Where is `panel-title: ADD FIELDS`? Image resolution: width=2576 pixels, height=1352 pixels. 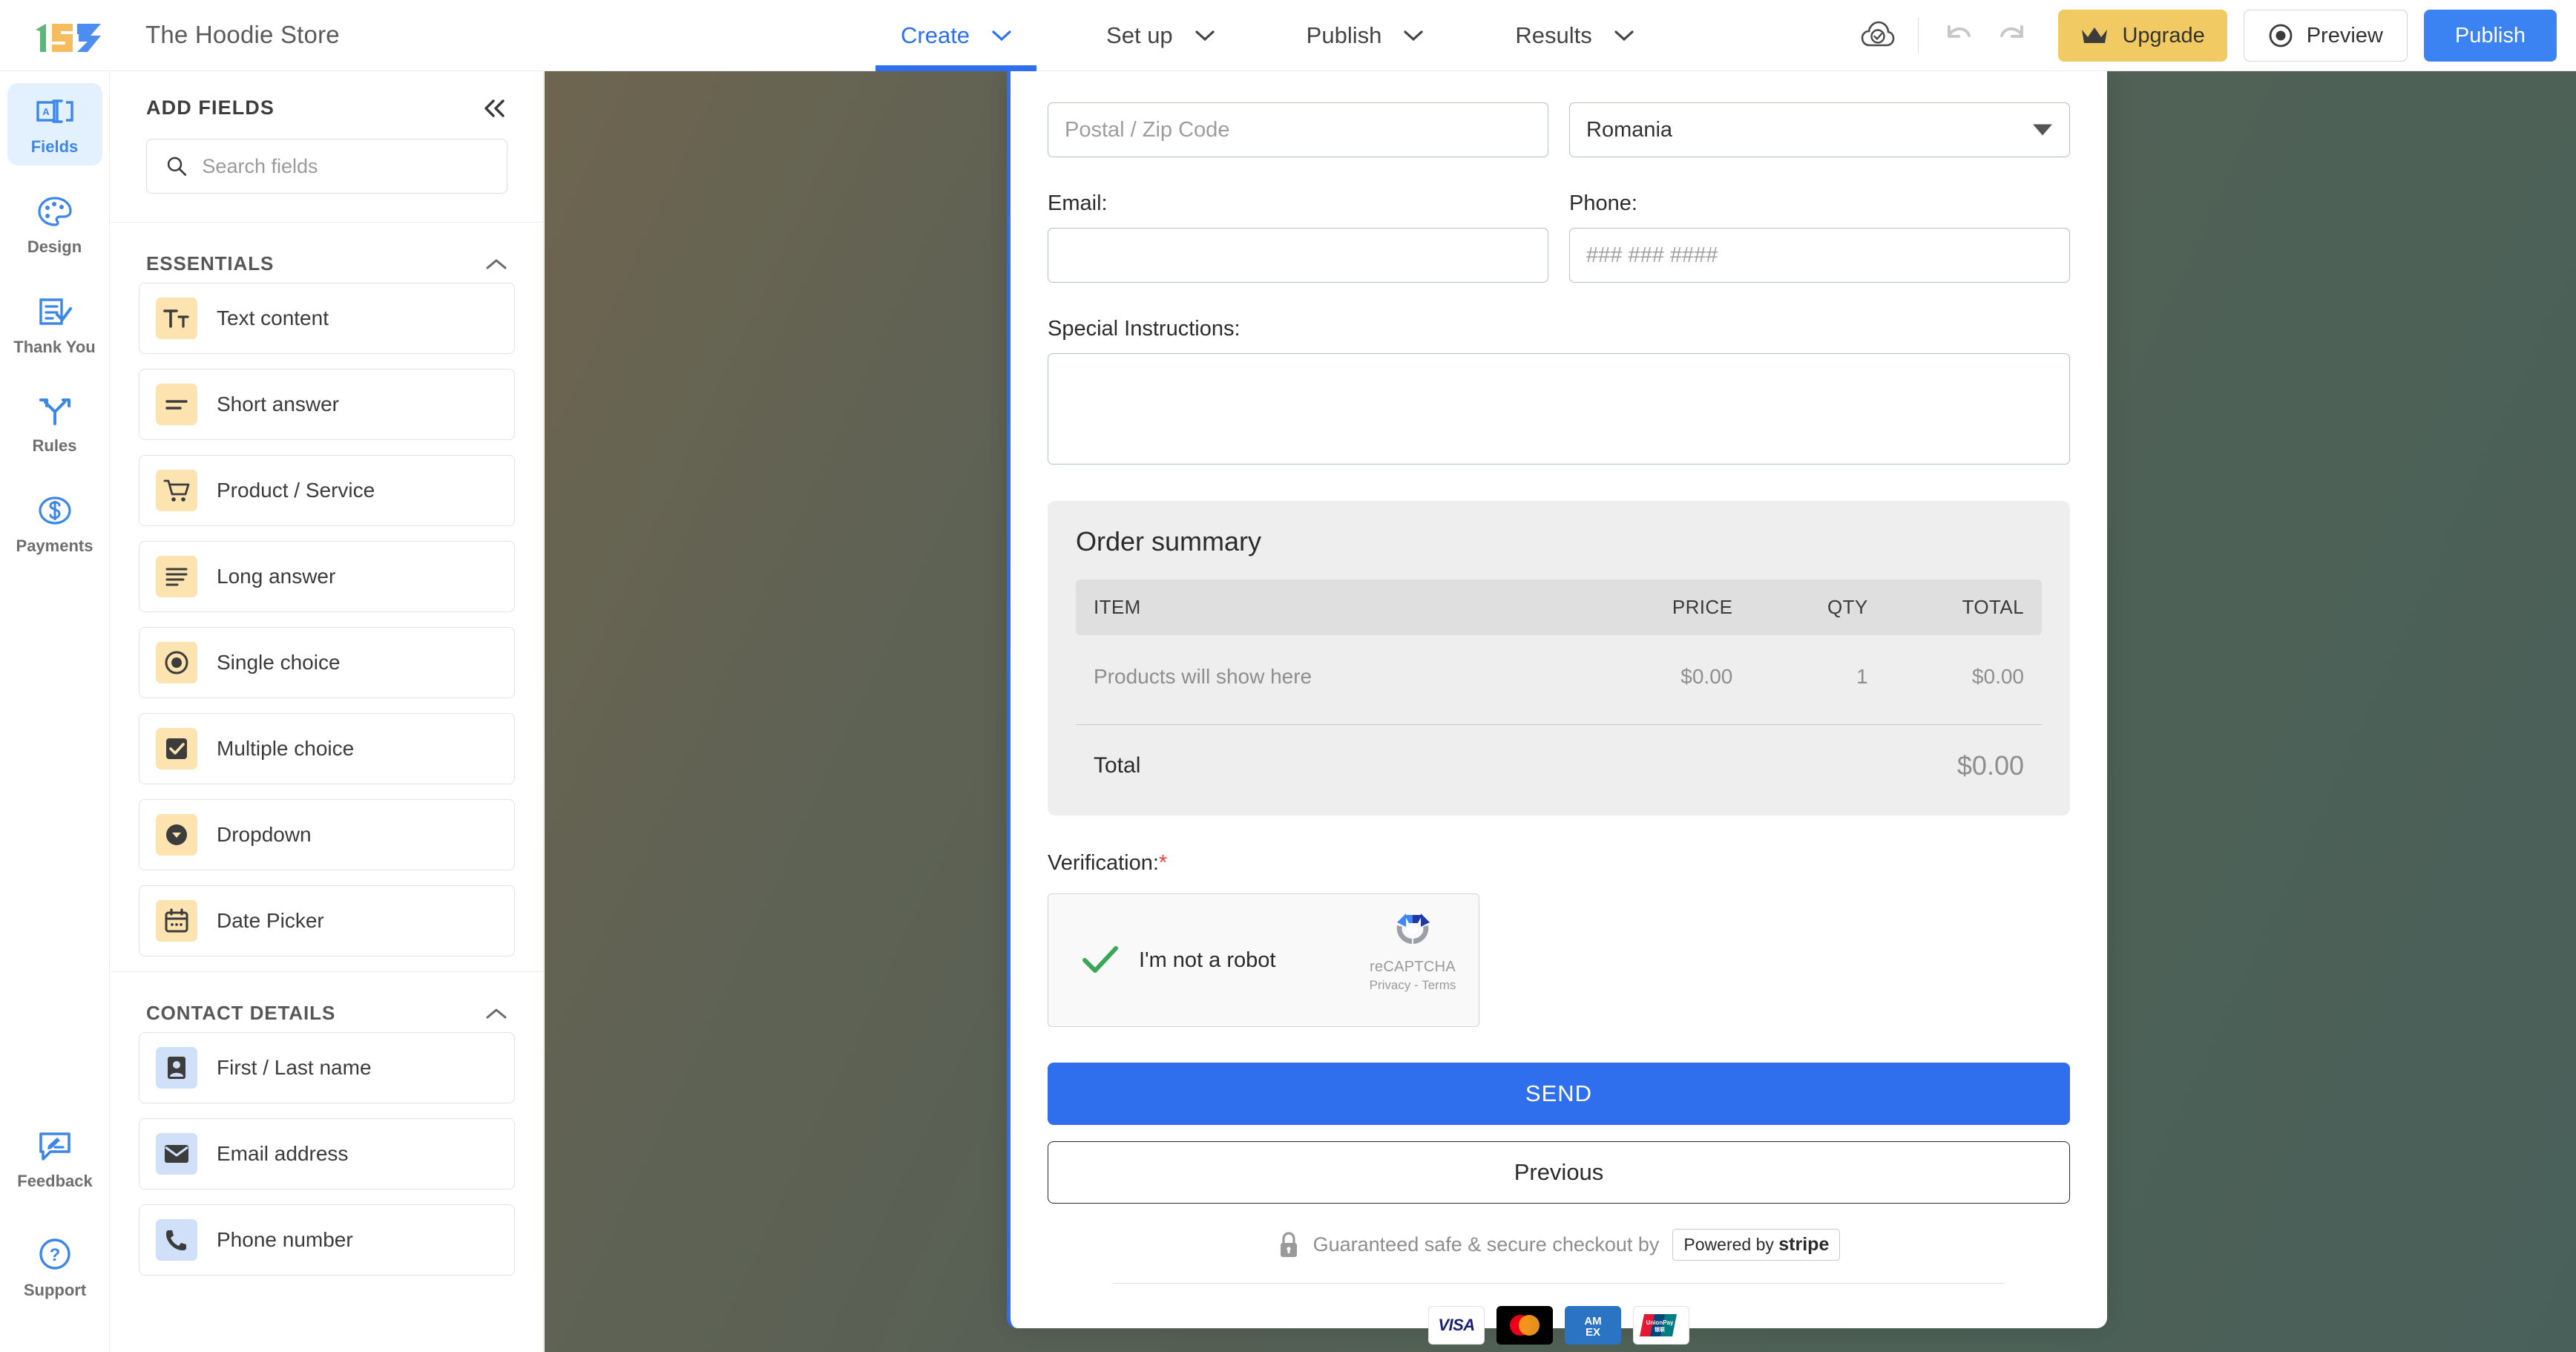 panel-title: ADD FIELDS is located at coordinates (210, 107).